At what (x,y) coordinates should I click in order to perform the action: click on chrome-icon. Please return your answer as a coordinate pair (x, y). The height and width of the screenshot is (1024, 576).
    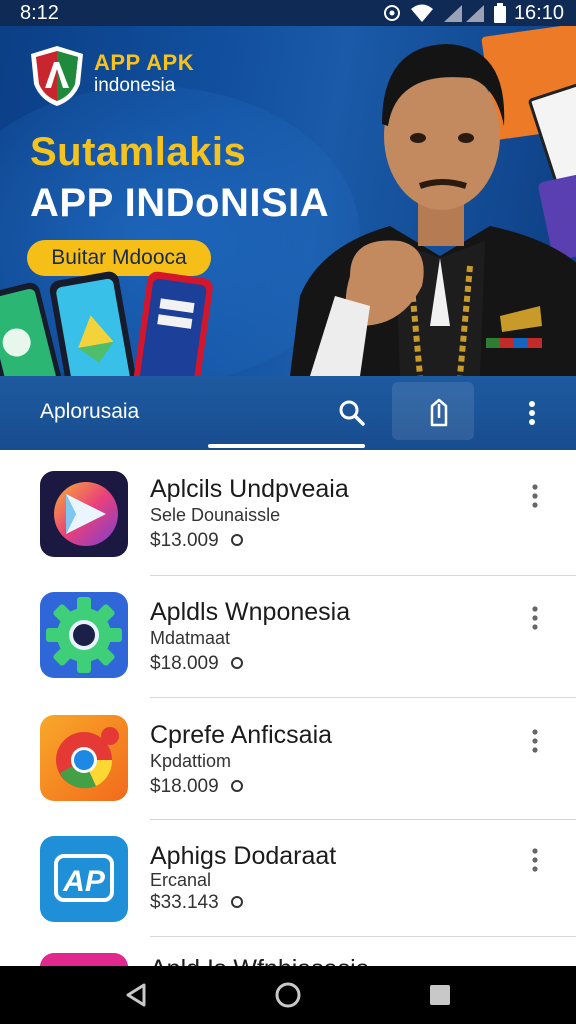
    Looking at the image, I should click on (84, 758).